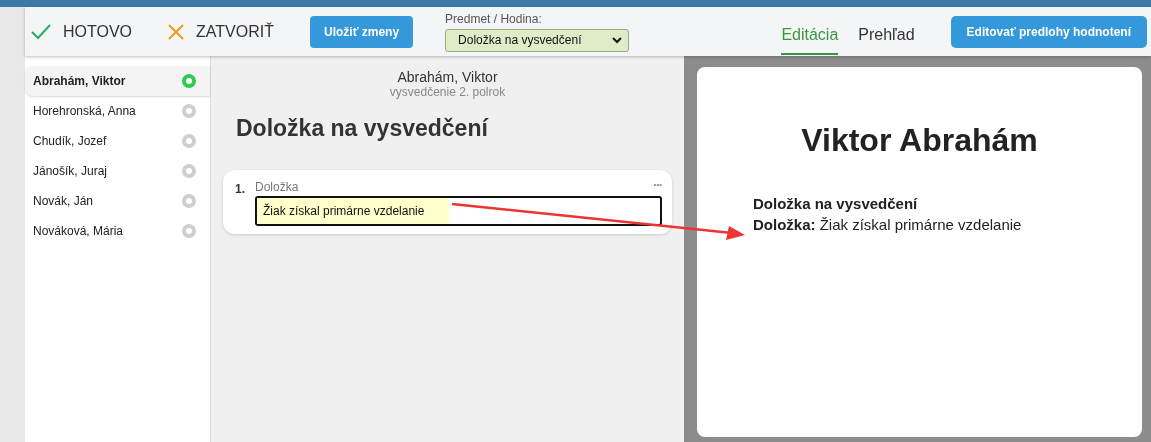 The width and height of the screenshot is (1151, 442). Describe the element at coordinates (117, 111) in the screenshot. I see `student-item: Horehronská, Anna` at that location.